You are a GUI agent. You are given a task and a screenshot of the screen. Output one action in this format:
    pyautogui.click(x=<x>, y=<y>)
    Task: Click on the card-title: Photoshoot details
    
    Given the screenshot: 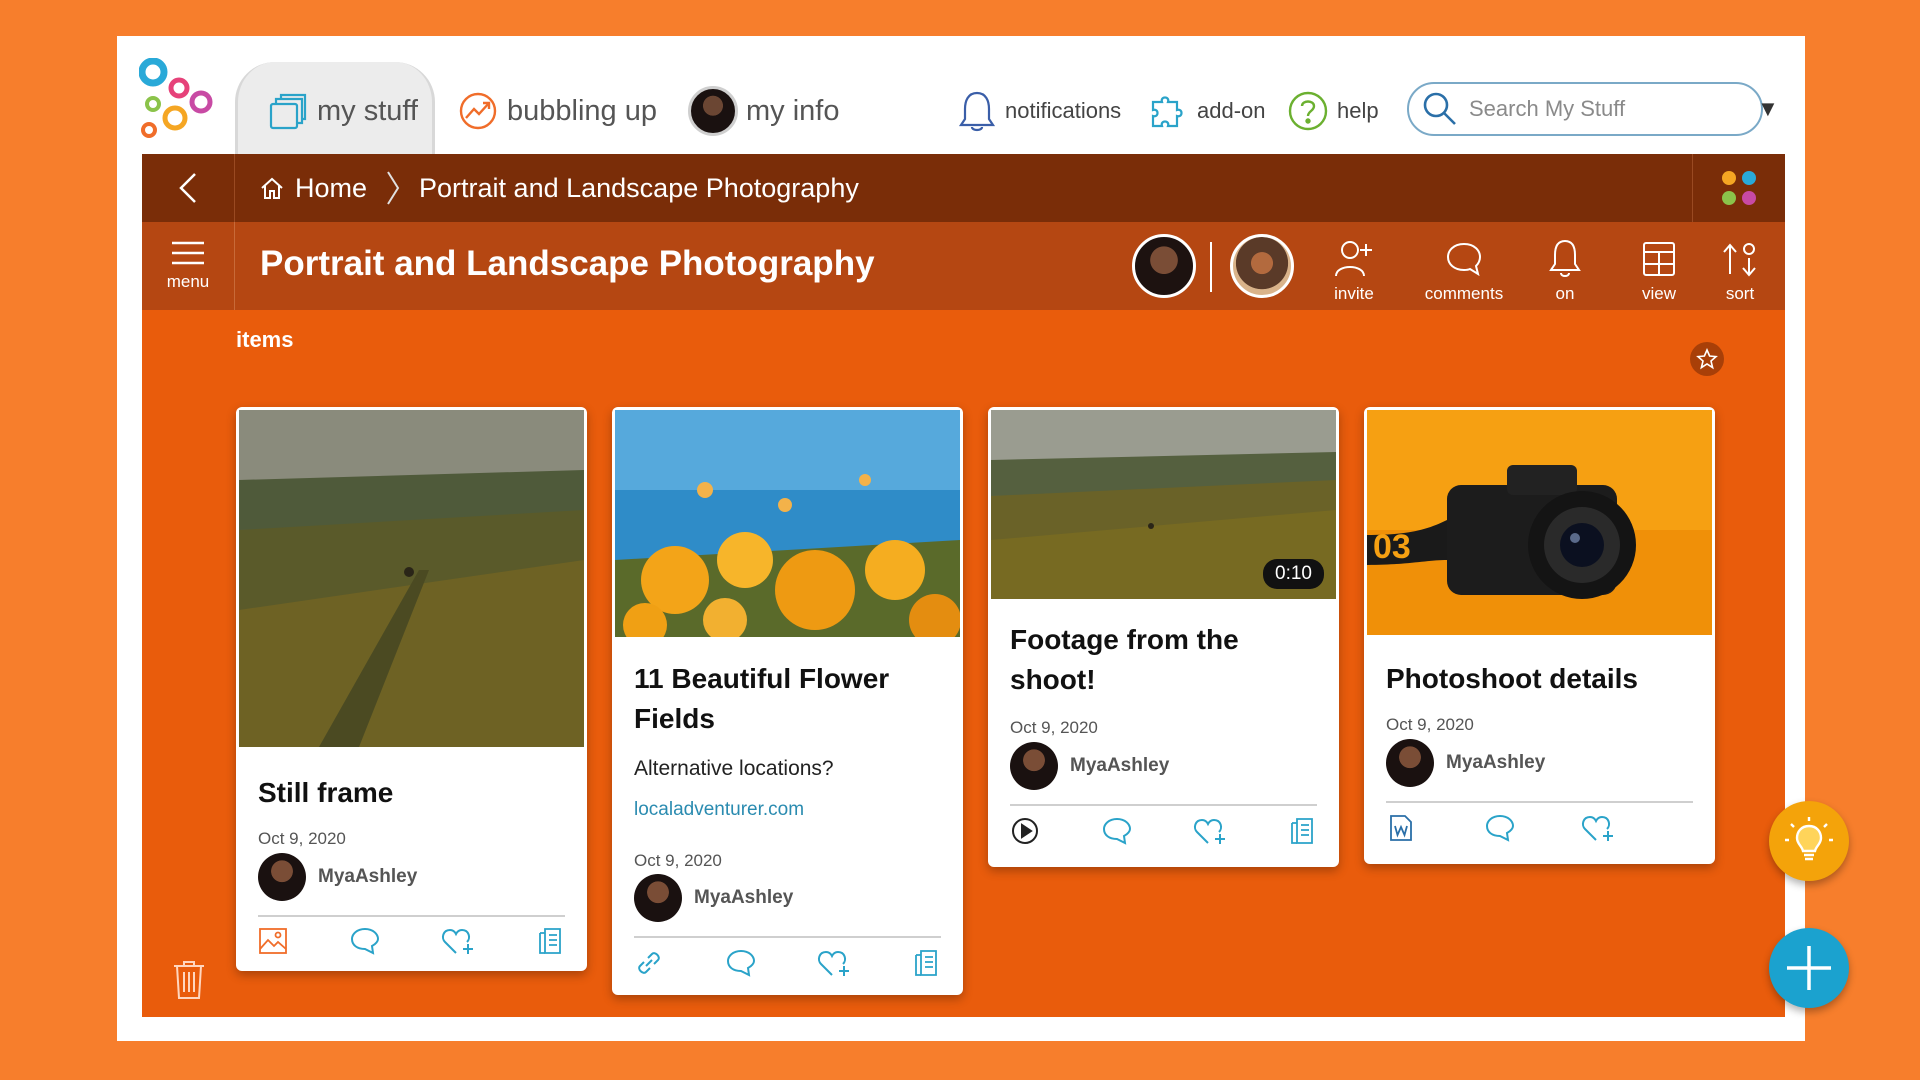 What is the action you would take?
    pyautogui.click(x=1512, y=678)
    